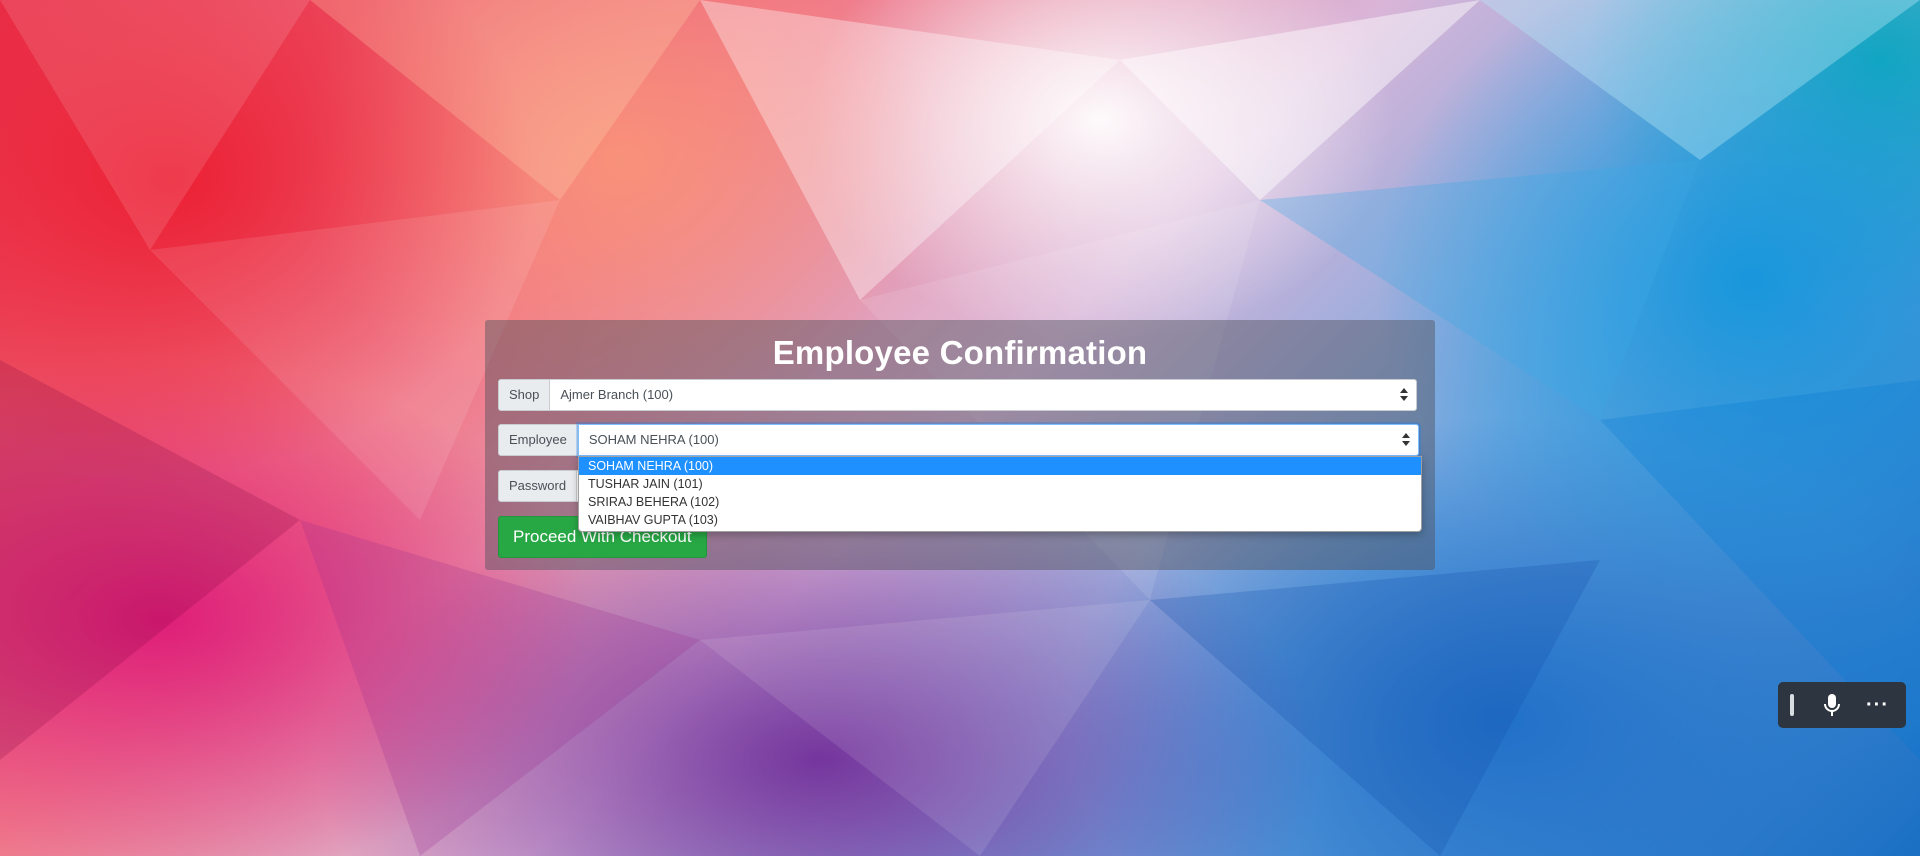 The image size is (1920, 856). What do you see at coordinates (524, 395) in the screenshot?
I see `shop-label: Shop` at bounding box center [524, 395].